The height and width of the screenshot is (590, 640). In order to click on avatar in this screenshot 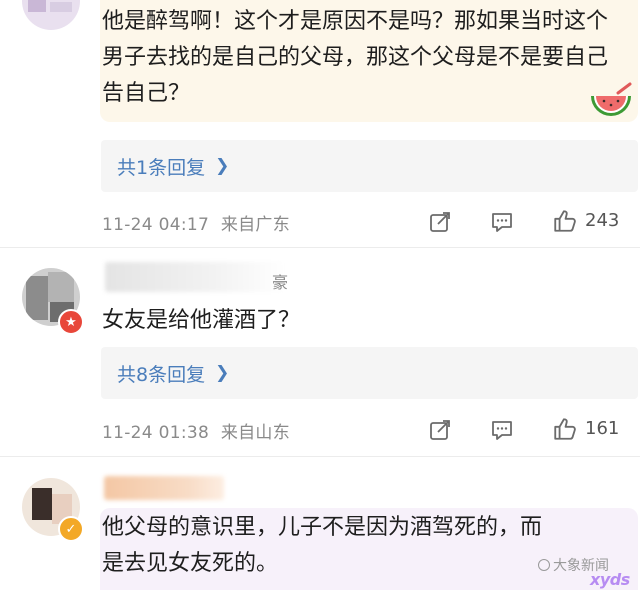, I will do `click(51, 15)`.